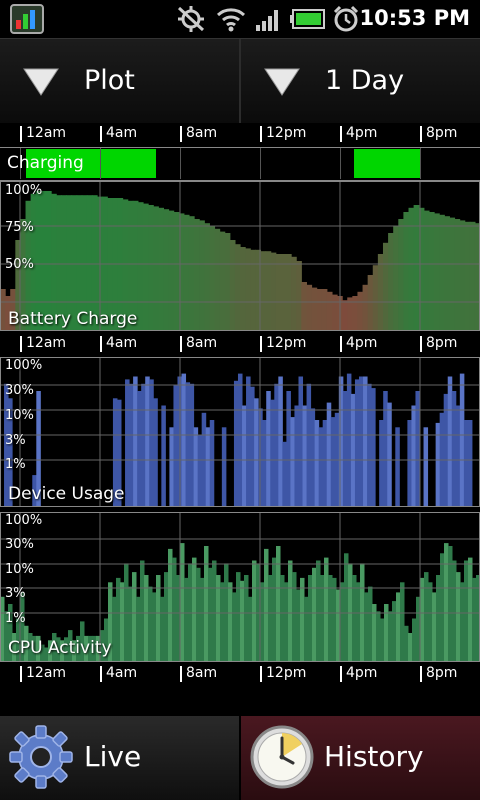 The height and width of the screenshot is (800, 480). I want to click on live-button: Live, so click(119, 758).